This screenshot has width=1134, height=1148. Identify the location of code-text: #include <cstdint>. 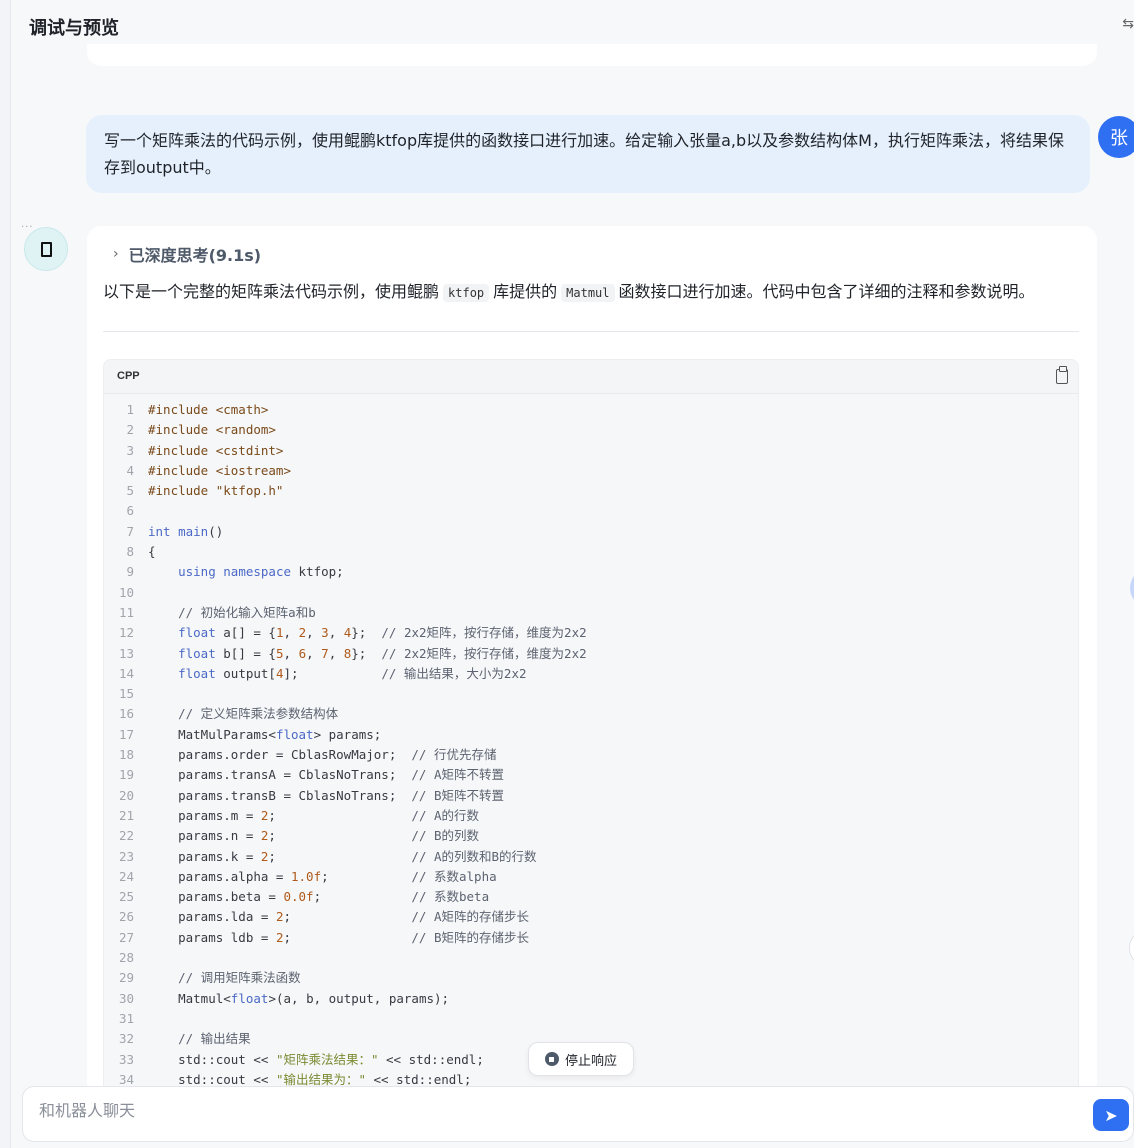
(216, 450).